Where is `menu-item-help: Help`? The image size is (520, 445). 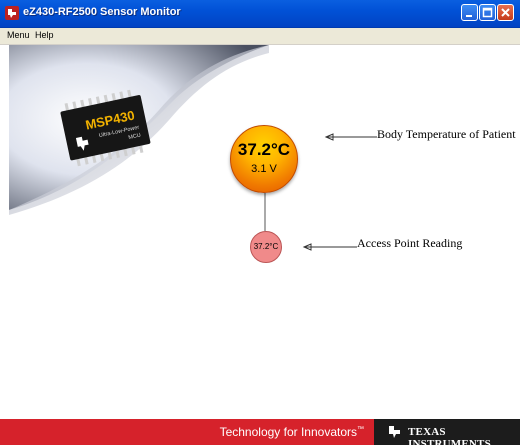
menu-item-help: Help is located at coordinates (44, 35).